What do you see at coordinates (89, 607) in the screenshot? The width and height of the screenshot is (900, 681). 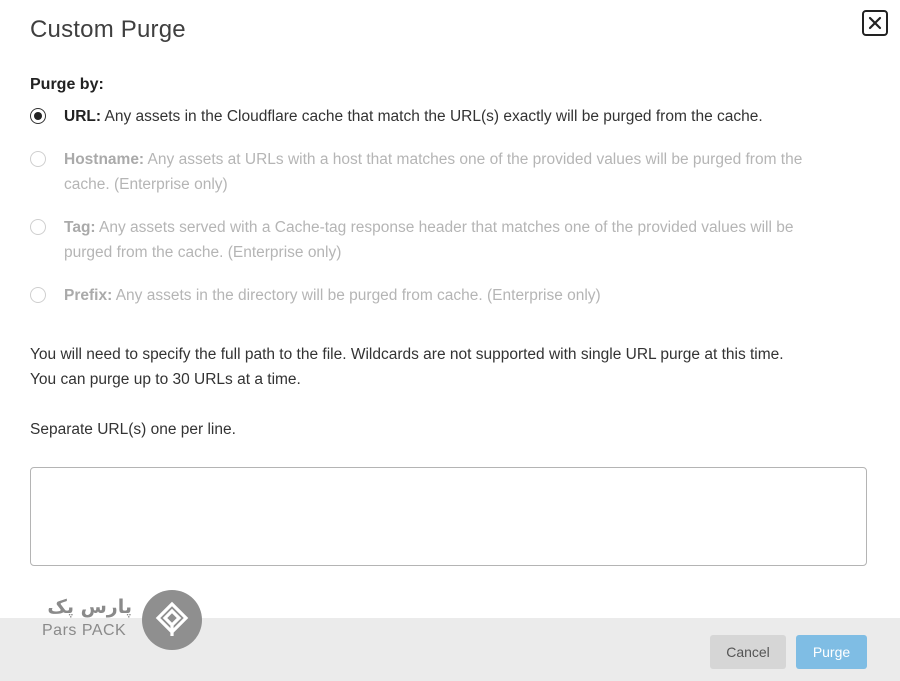 I see `watermark-text-fa: پارس پک` at bounding box center [89, 607].